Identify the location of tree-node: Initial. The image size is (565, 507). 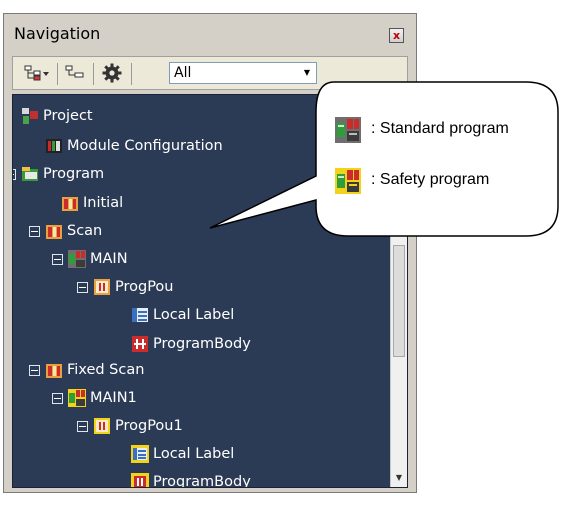
(92, 203).